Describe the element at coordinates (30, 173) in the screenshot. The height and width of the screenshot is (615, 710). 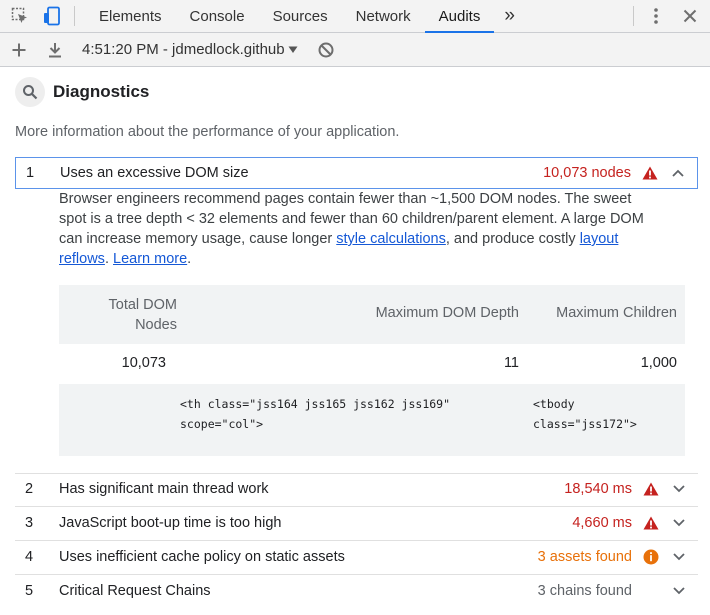
I see `audit-number: 1` at that location.